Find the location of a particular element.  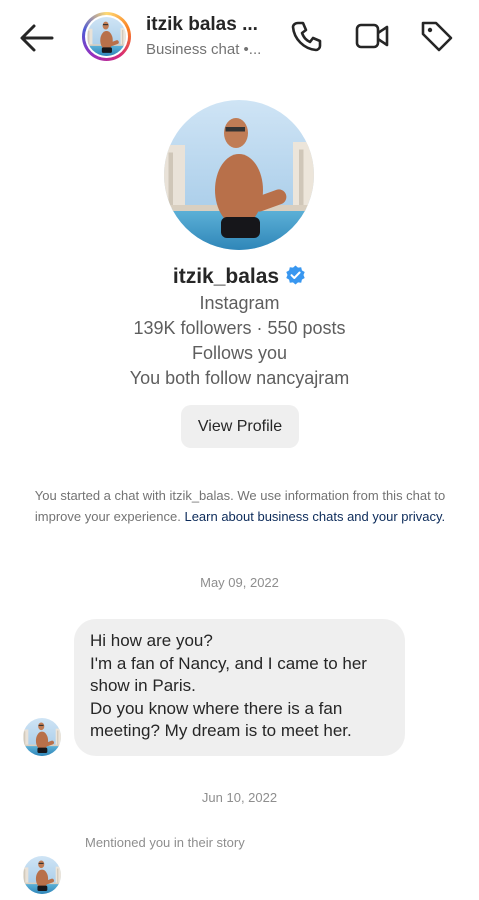

message-line: Do you know where there is a fan is located at coordinates (216, 708).